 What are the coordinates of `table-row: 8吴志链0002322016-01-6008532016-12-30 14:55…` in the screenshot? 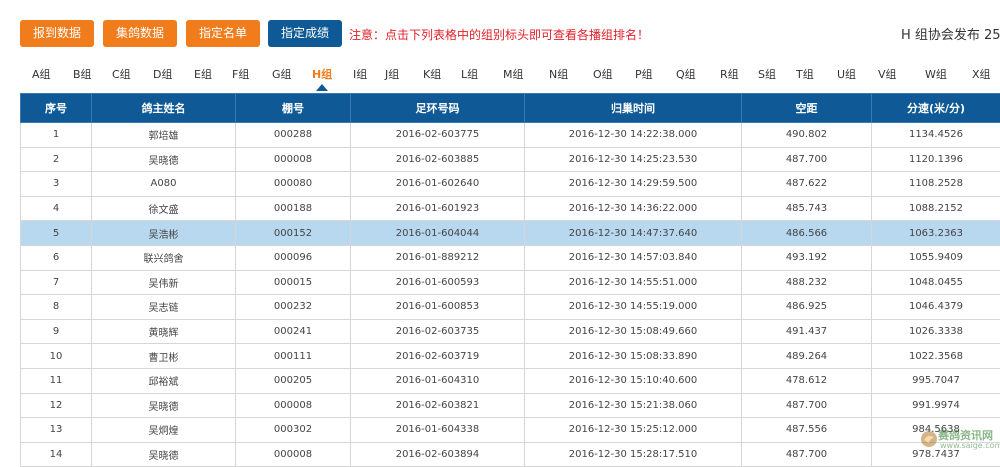 It's located at (510, 307).